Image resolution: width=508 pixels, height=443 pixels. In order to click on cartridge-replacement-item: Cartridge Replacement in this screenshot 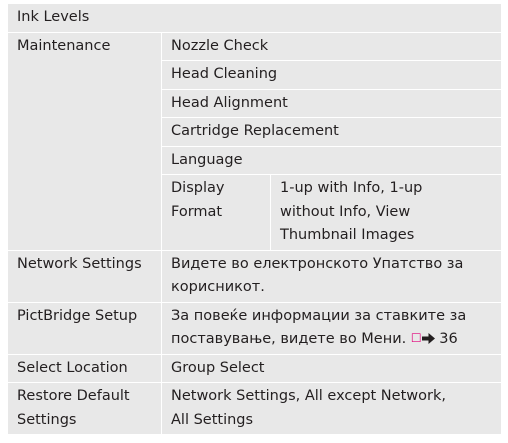, I will do `click(331, 132)`.